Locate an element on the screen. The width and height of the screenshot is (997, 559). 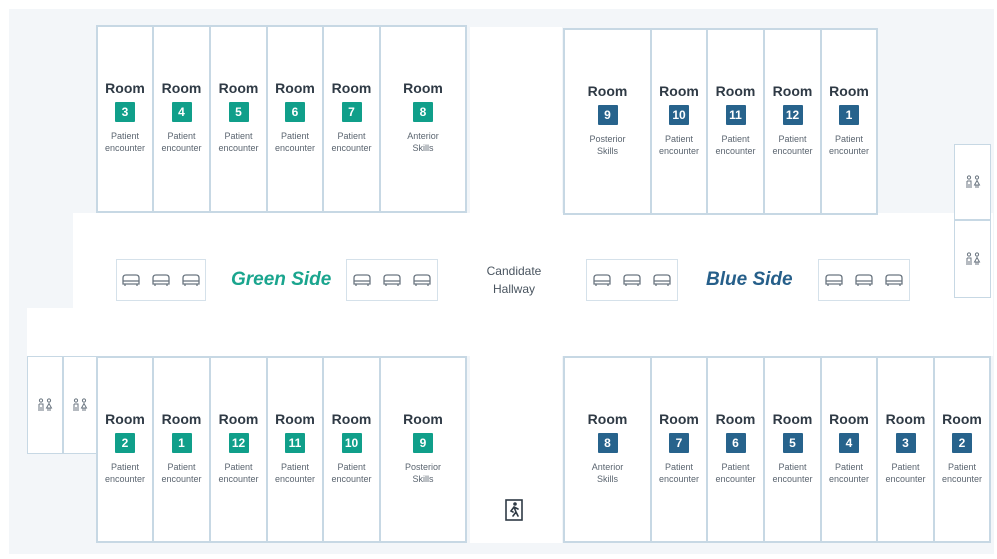
room-description: Anterior Skills is located at coordinates (607, 473).